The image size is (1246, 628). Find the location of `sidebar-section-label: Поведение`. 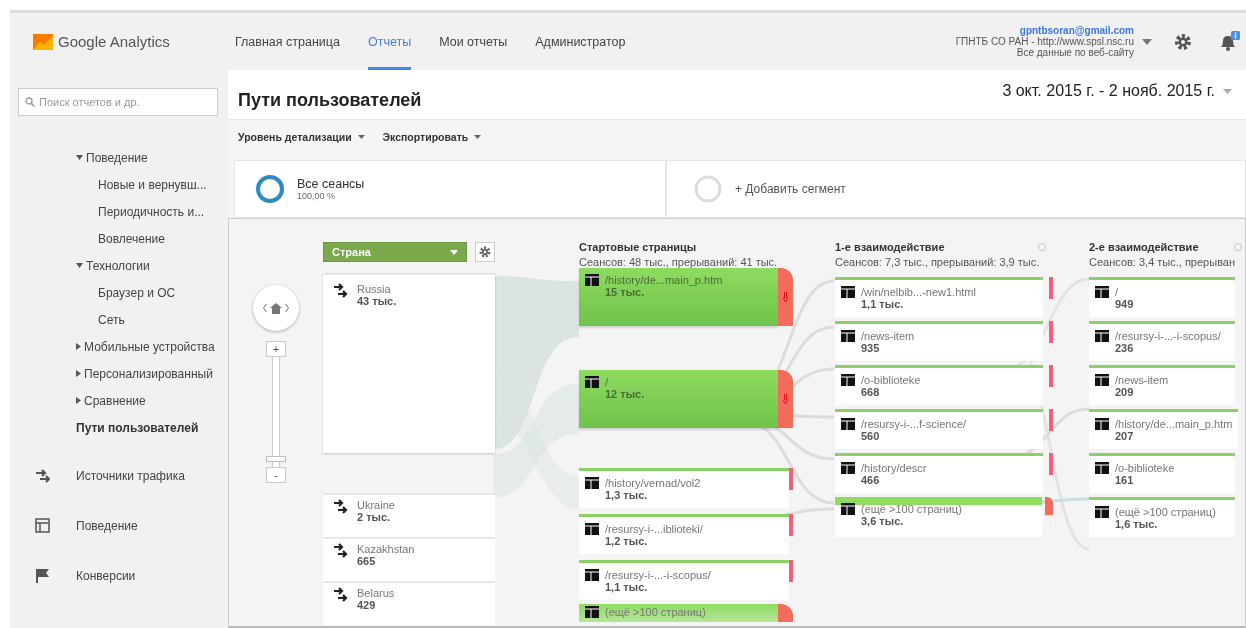

sidebar-section-label: Поведение is located at coordinates (107, 526).